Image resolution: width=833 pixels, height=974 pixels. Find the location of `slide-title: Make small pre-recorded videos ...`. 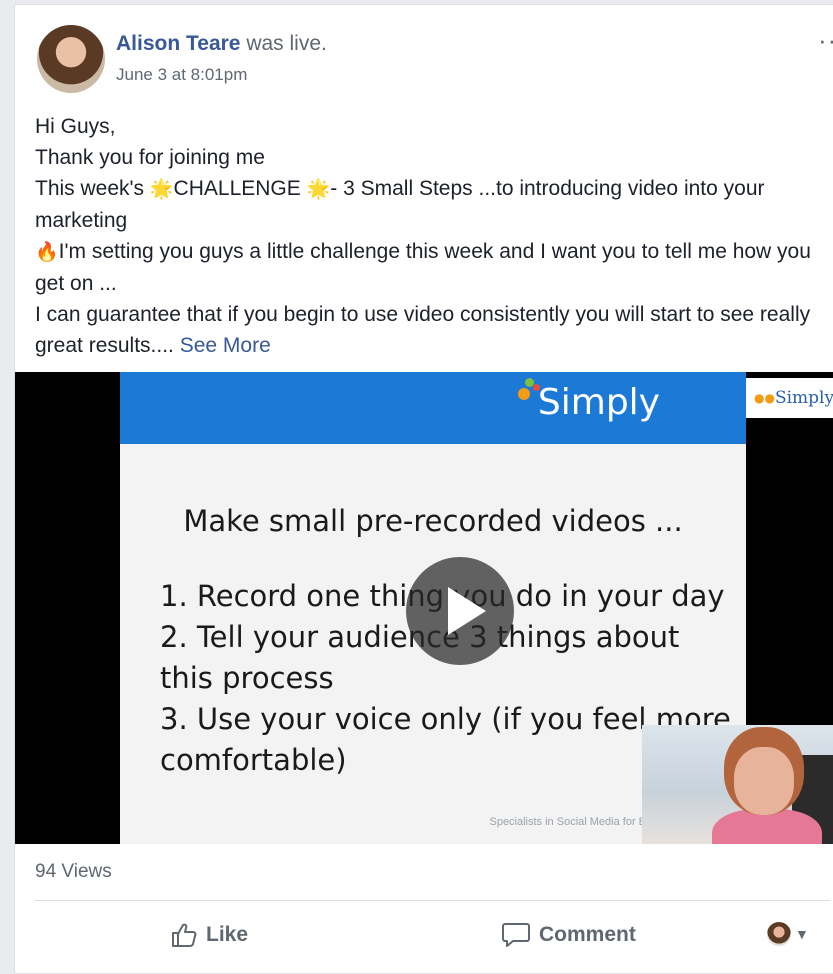

slide-title: Make small pre-recorded videos ... is located at coordinates (433, 521).